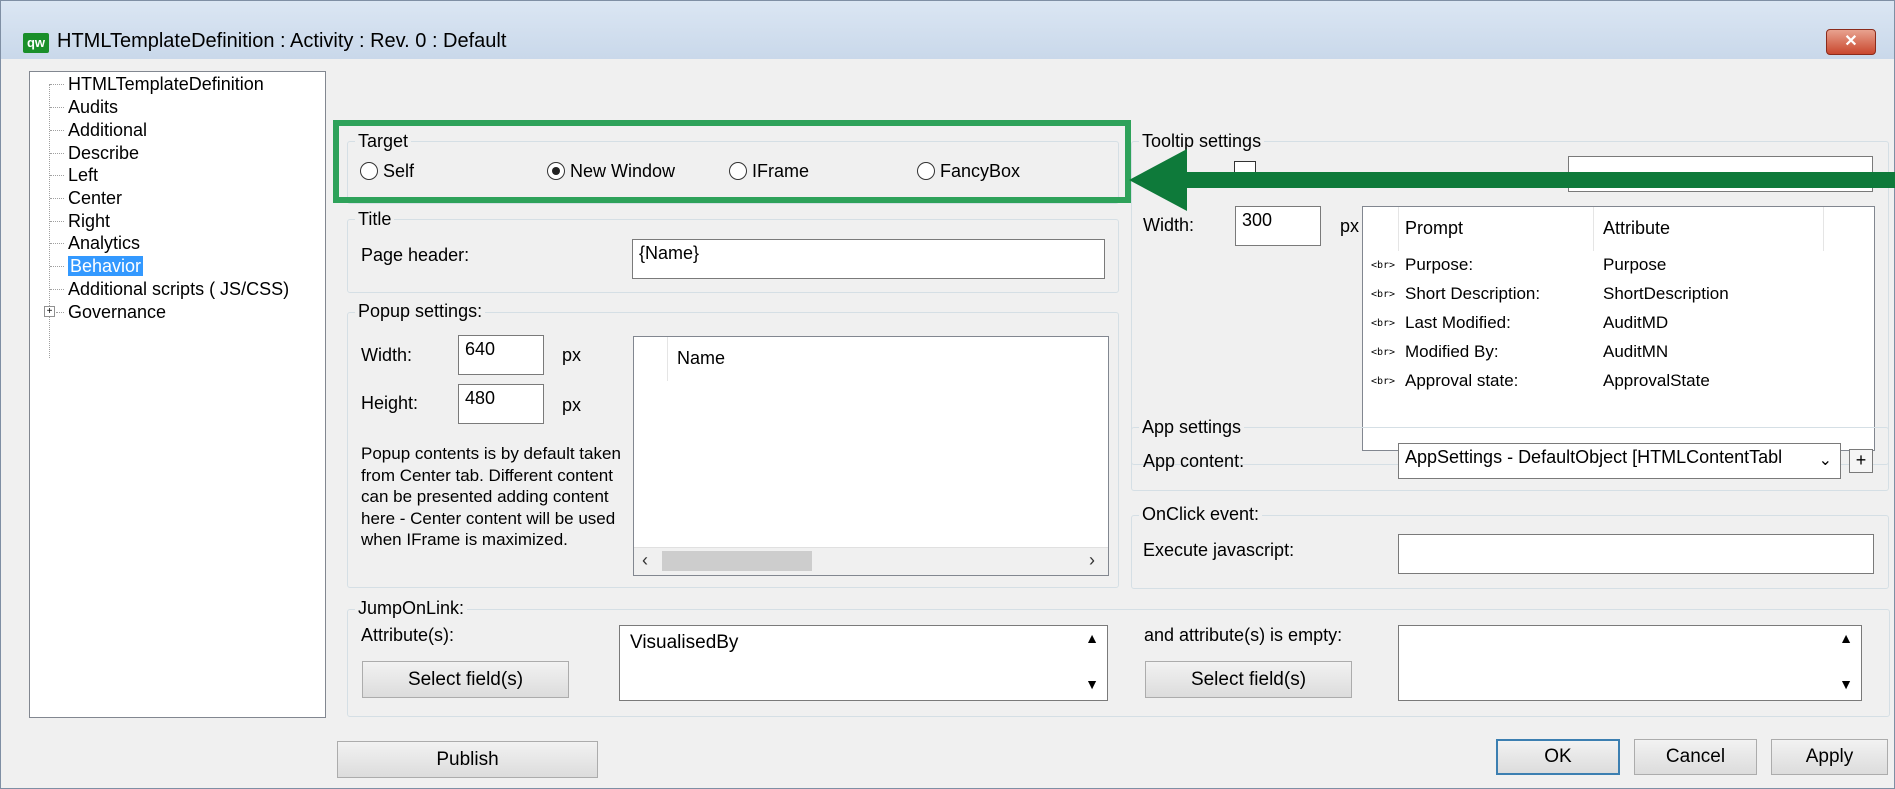 The image size is (1895, 789). Describe the element at coordinates (1219, 550) in the screenshot. I see `execute-javascript-label: Execute javascript:` at that location.